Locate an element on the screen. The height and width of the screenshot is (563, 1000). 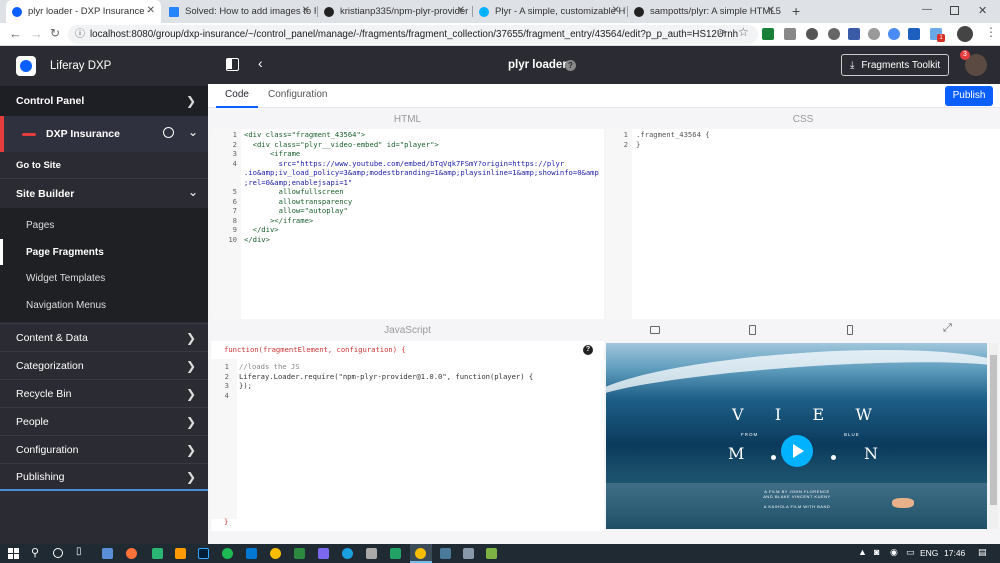
sidebar-item-navigation-menus: Navigation Menus is located at coordinates (104, 305).